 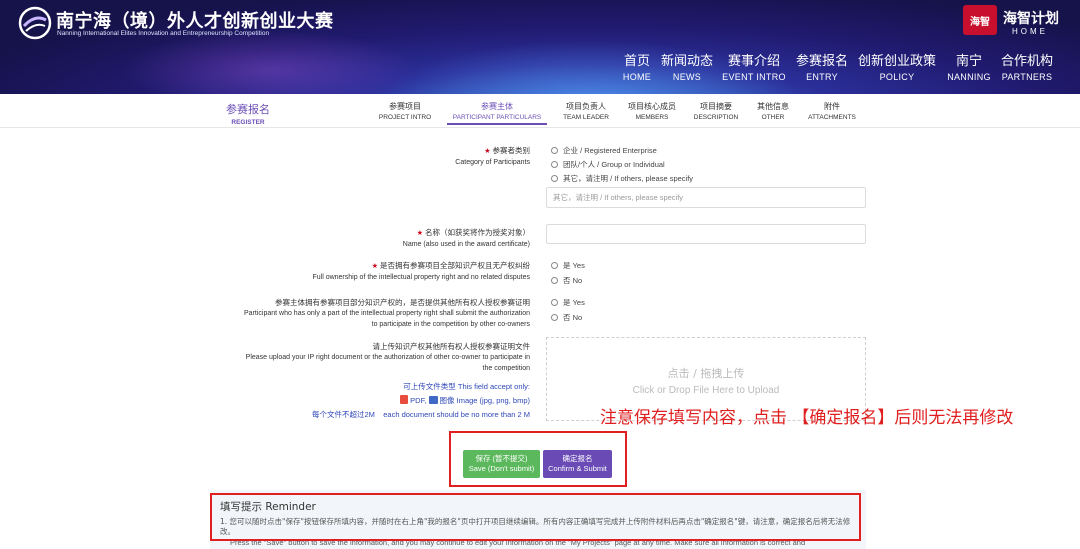 I want to click on category-label-cn: 参赛者类别, so click(x=511, y=150).